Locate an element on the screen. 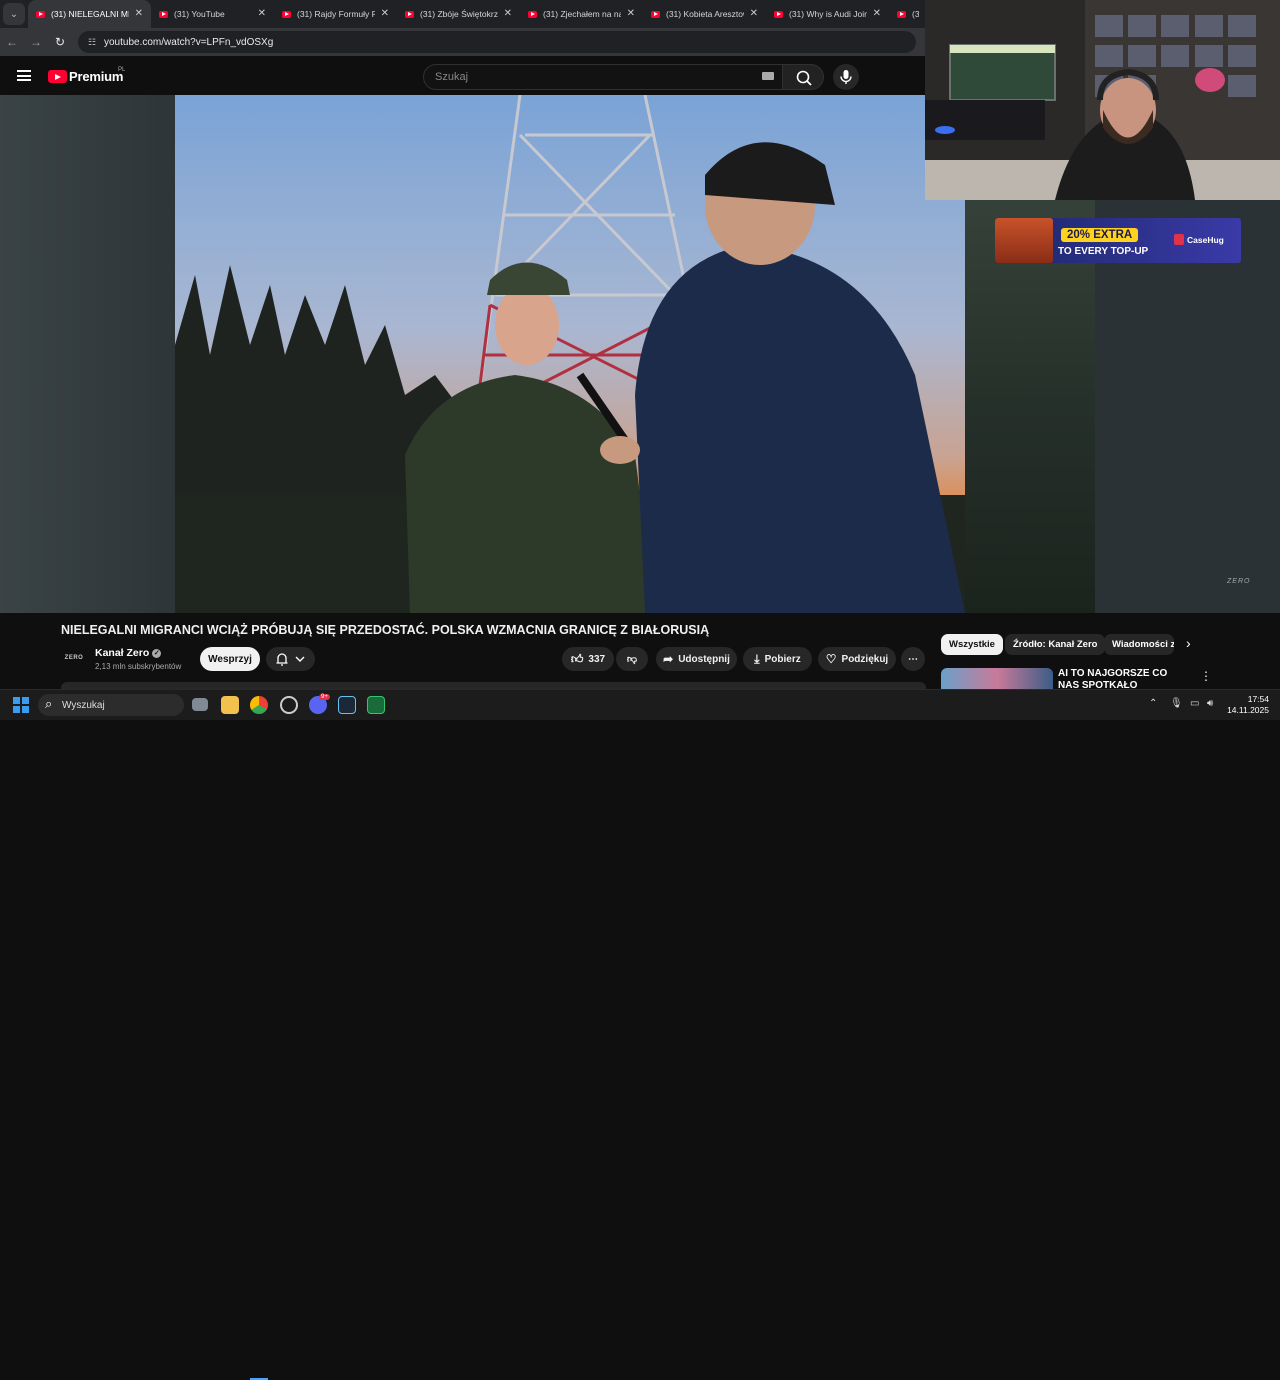 Image resolution: width=1280 pixels, height=1380 pixels. video-blur-left is located at coordinates (88, 354).